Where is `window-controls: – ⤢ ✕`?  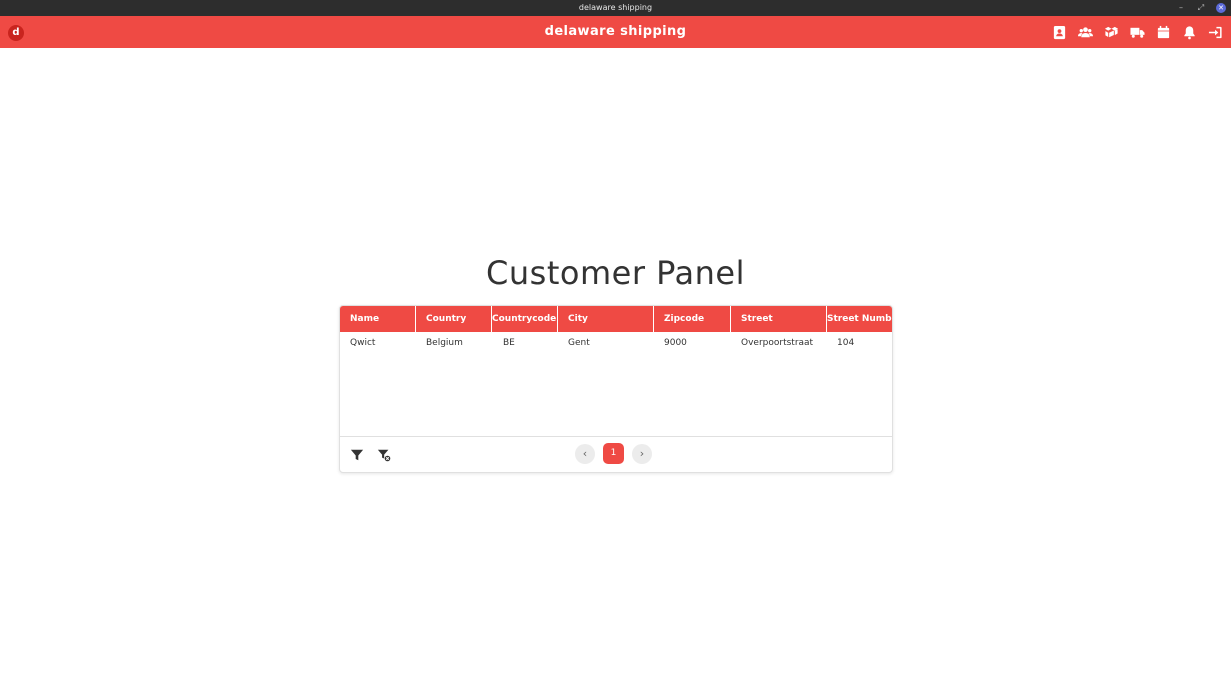
window-controls: – ⤢ ✕ is located at coordinates (1201, 8).